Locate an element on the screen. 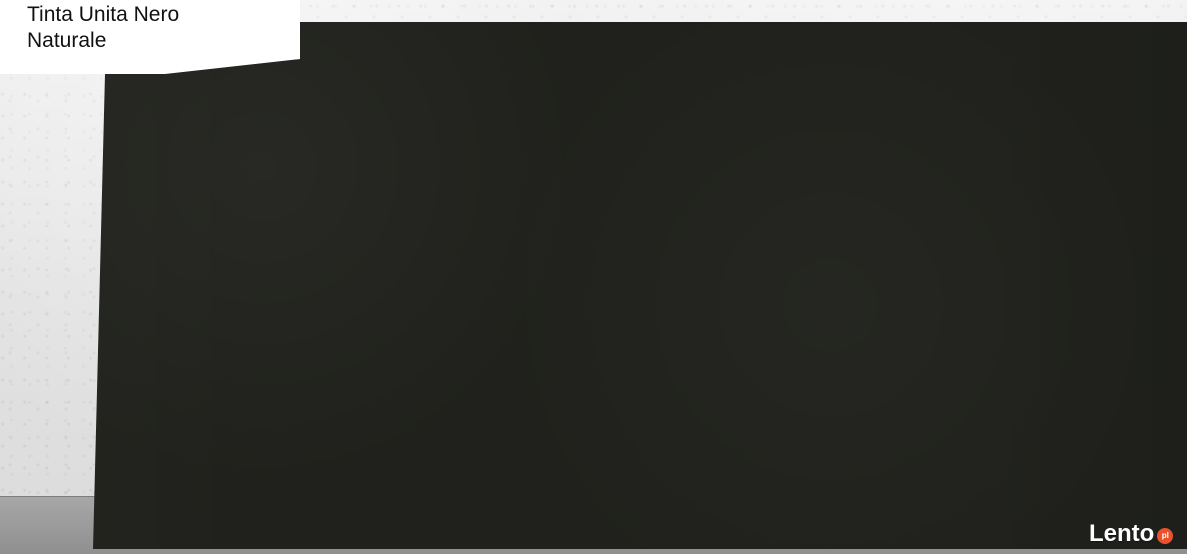 This screenshot has height=554, width=1187. product-label-card: Tinta Unita Nero Naturale is located at coordinates (150, 37).